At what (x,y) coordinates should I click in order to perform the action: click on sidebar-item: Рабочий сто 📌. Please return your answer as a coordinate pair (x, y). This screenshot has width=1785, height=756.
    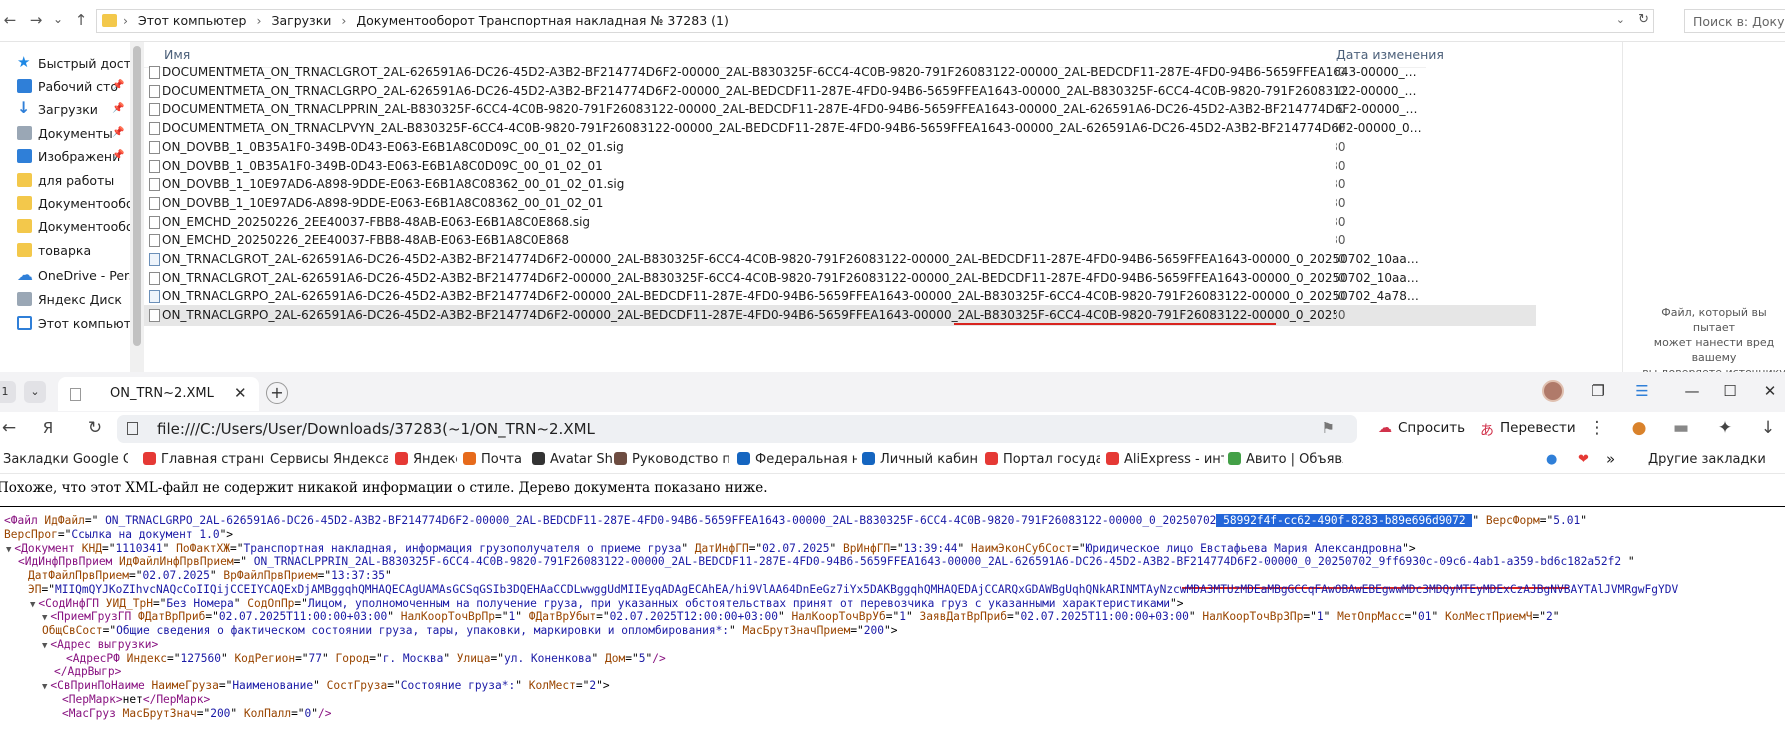
    Looking at the image, I should click on (65, 87).